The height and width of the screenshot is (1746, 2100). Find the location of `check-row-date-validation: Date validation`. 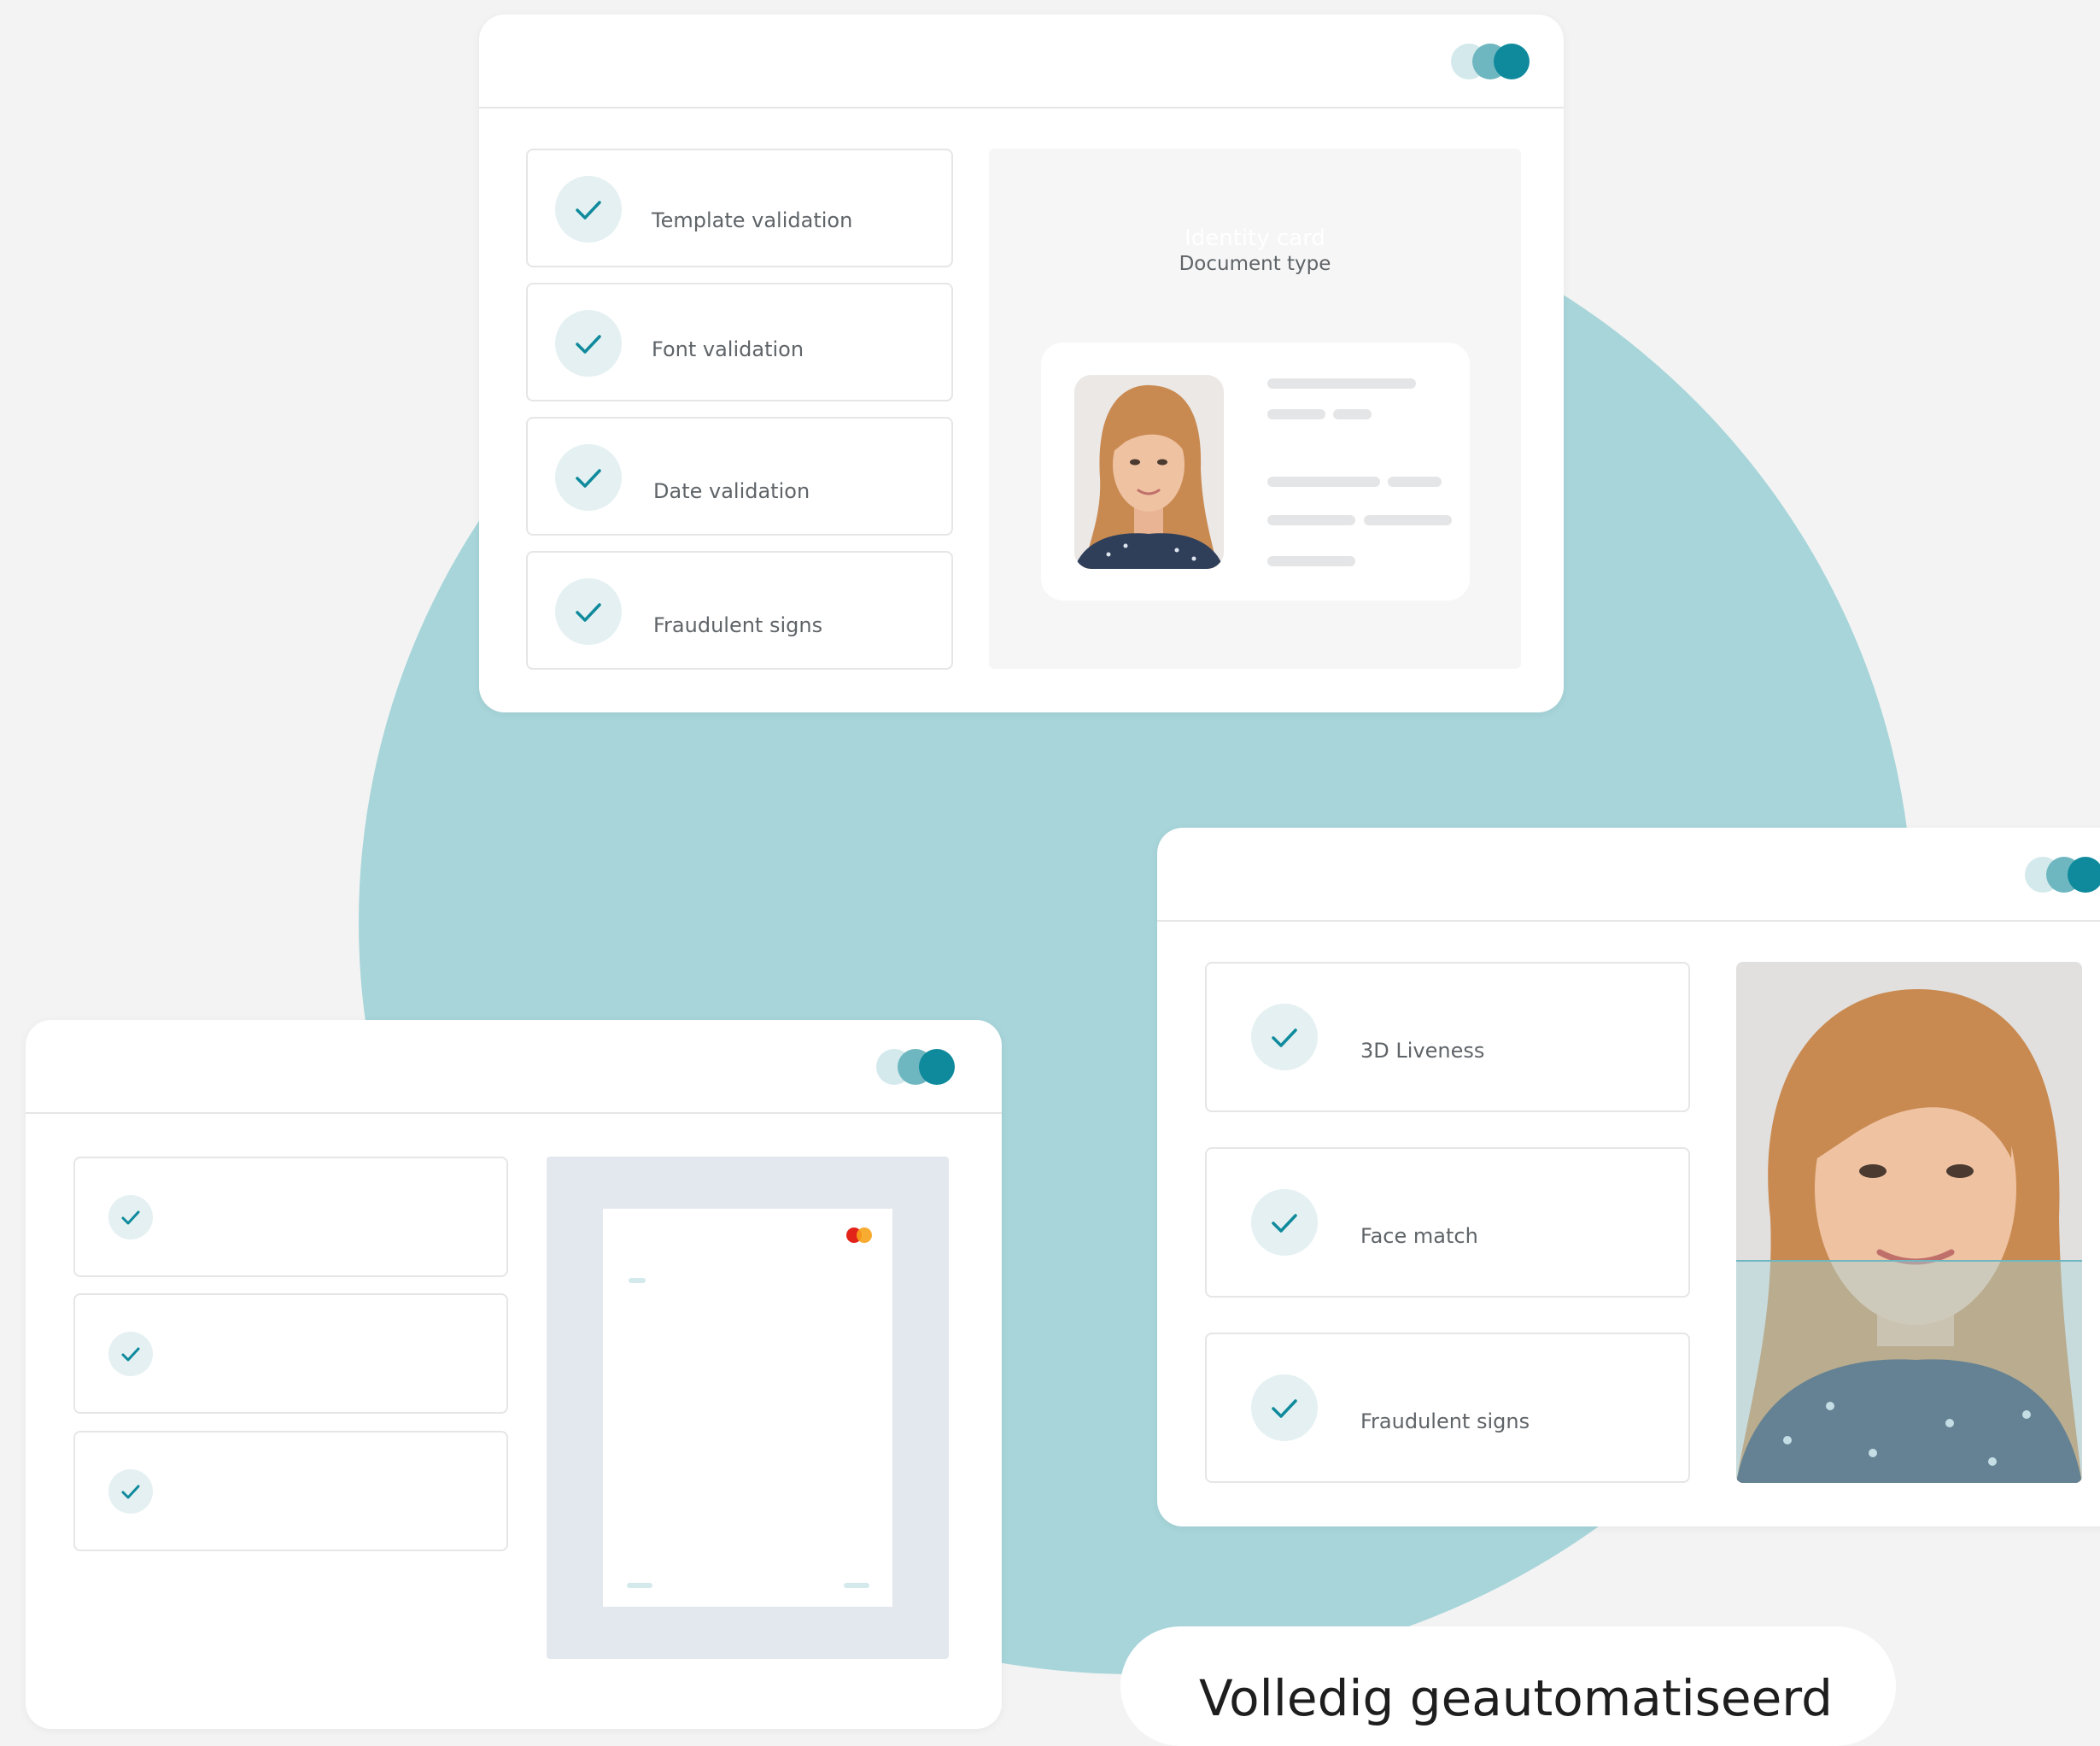

check-row-date-validation: Date validation is located at coordinates (739, 476).